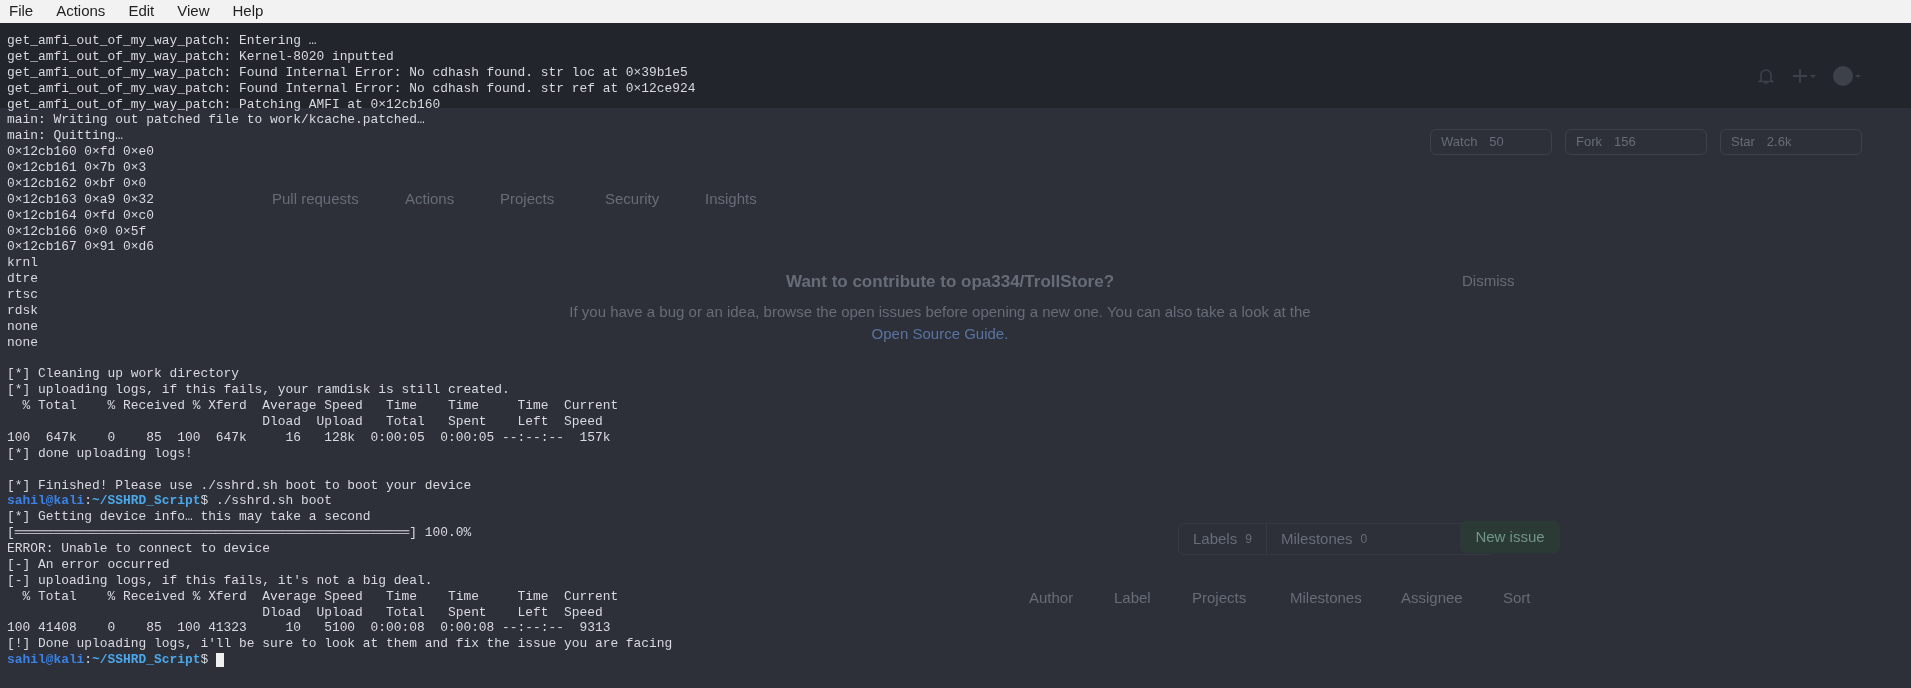  Describe the element at coordinates (77, 183) in the screenshot. I see `terminal-line: 0×12cb162 0×bf 0×0` at that location.